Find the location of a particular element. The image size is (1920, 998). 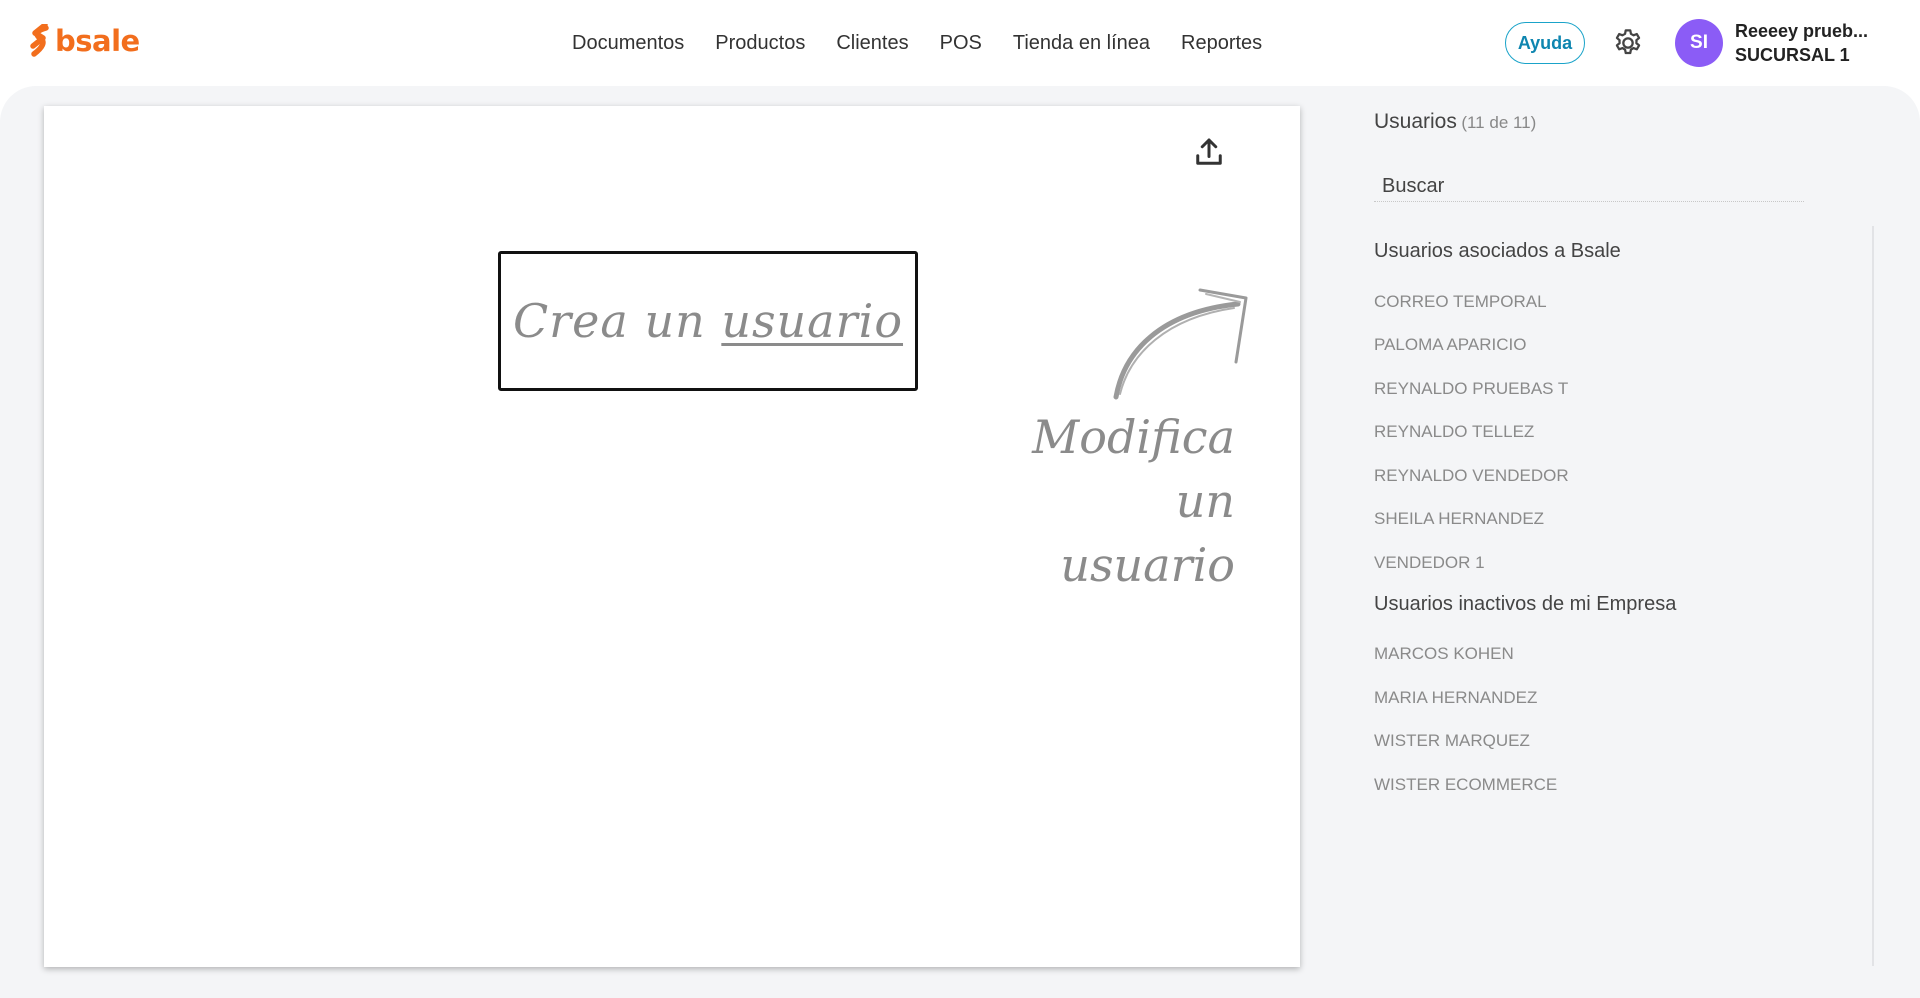

modify-user-hint: Modifica un usuario is located at coordinates (1112, 501).